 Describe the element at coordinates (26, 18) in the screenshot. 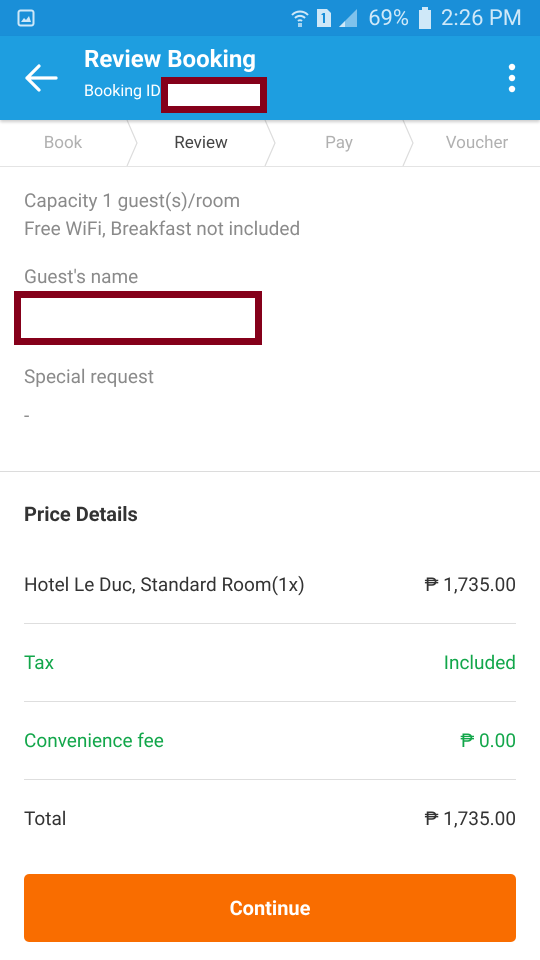

I see `image-icon` at that location.